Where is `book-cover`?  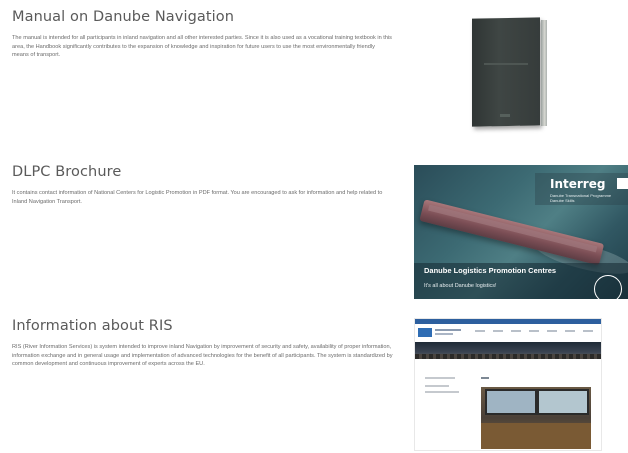 book-cover is located at coordinates (506, 72).